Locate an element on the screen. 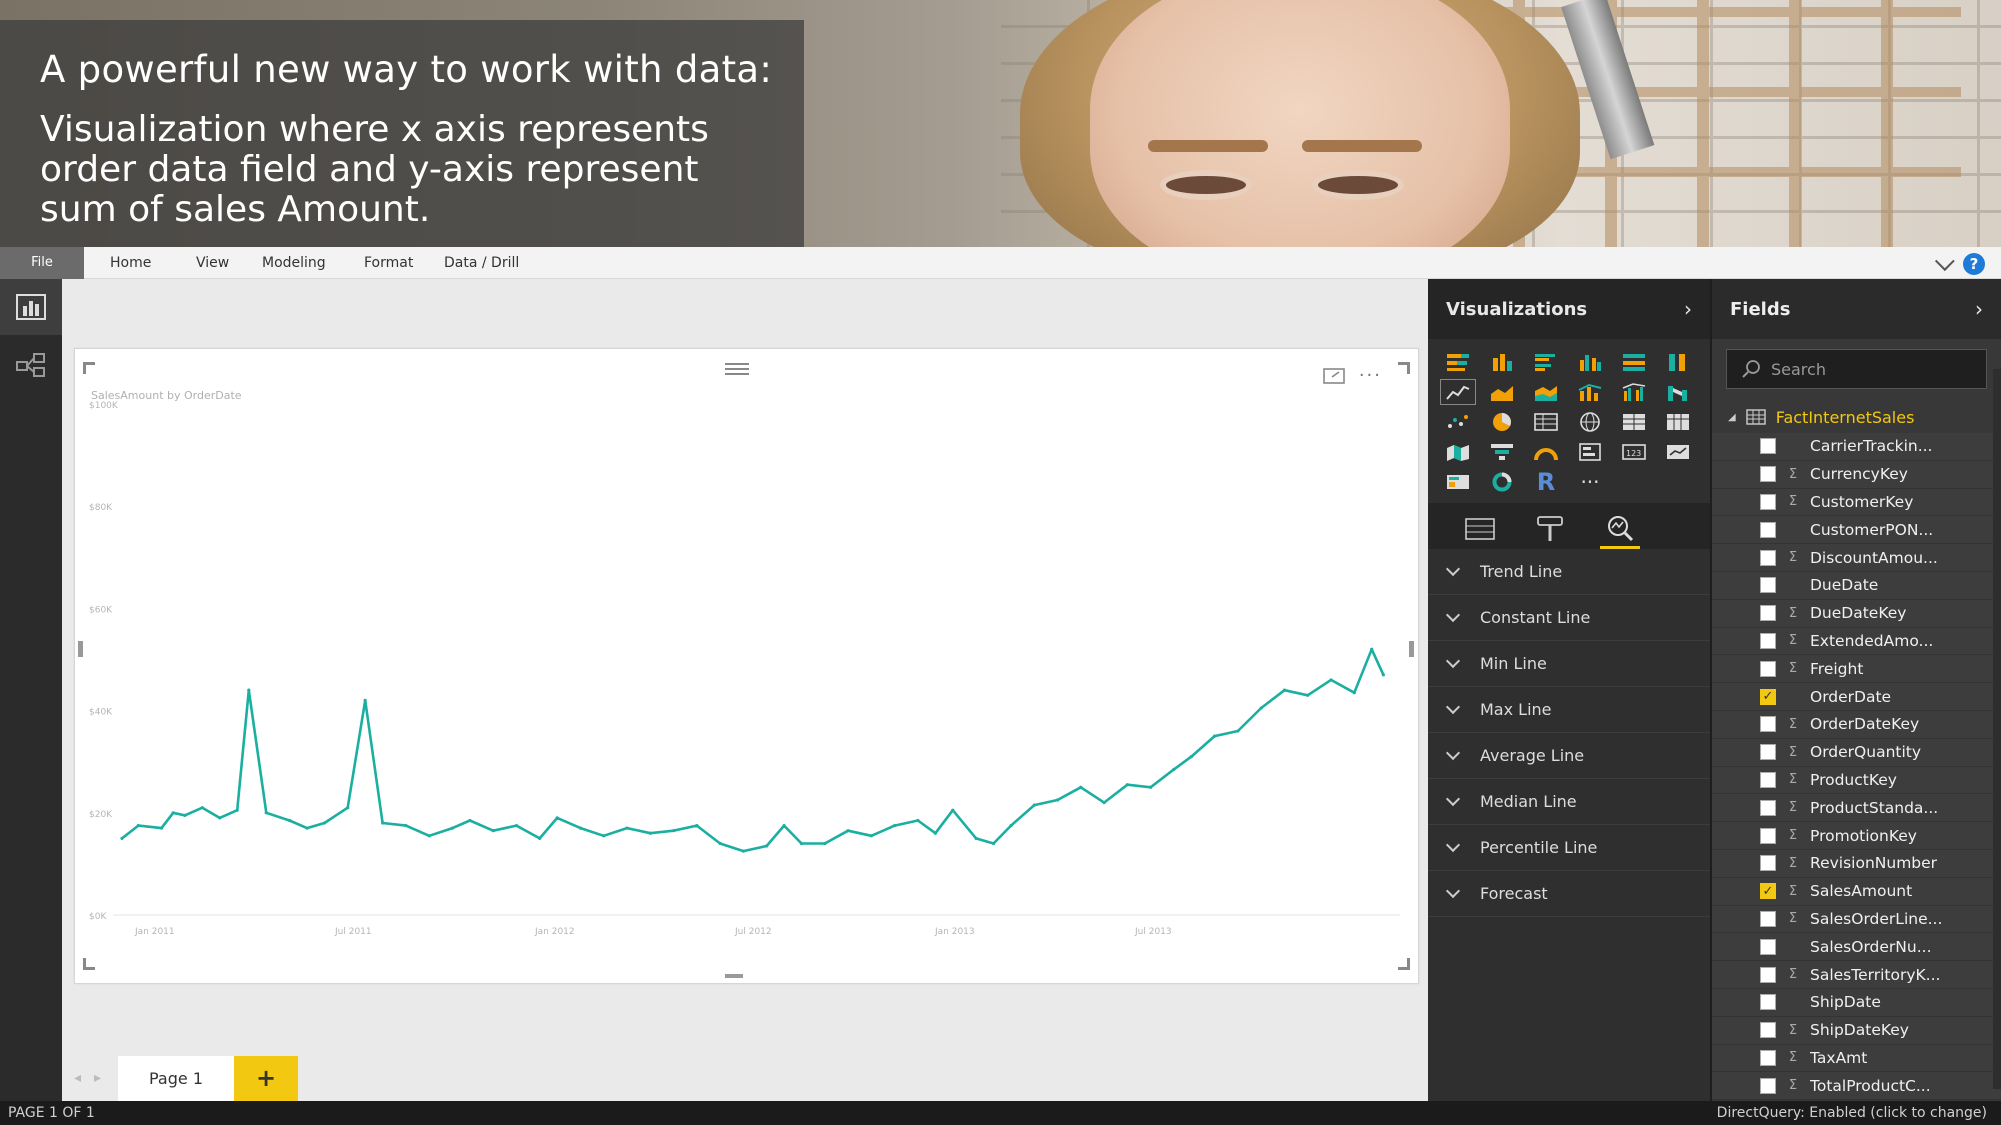  menu-modeling: Modeling is located at coordinates (294, 263).